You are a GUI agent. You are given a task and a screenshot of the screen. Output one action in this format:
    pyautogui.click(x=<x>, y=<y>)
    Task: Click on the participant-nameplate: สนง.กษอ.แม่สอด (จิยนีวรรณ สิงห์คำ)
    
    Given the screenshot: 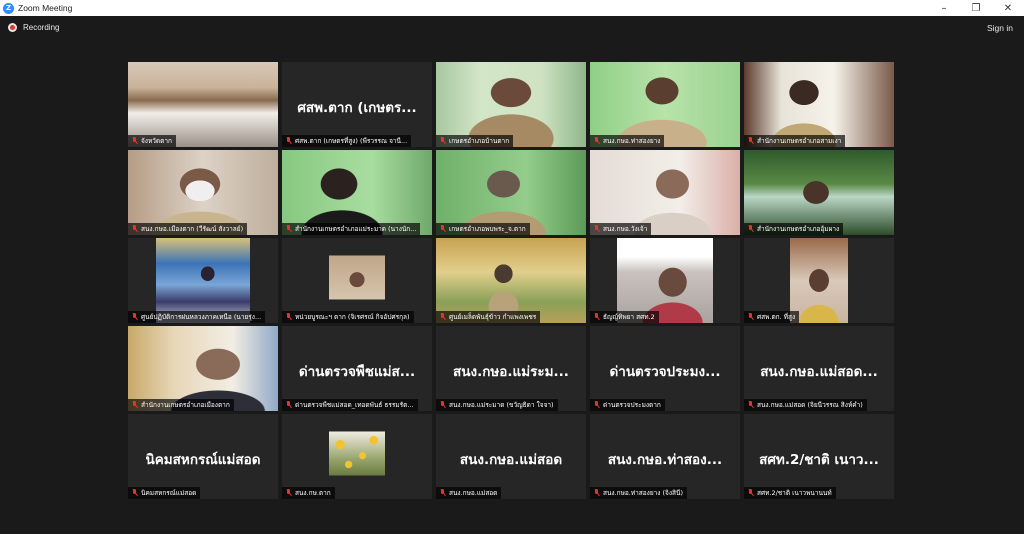 What is the action you would take?
    pyautogui.click(x=805, y=405)
    